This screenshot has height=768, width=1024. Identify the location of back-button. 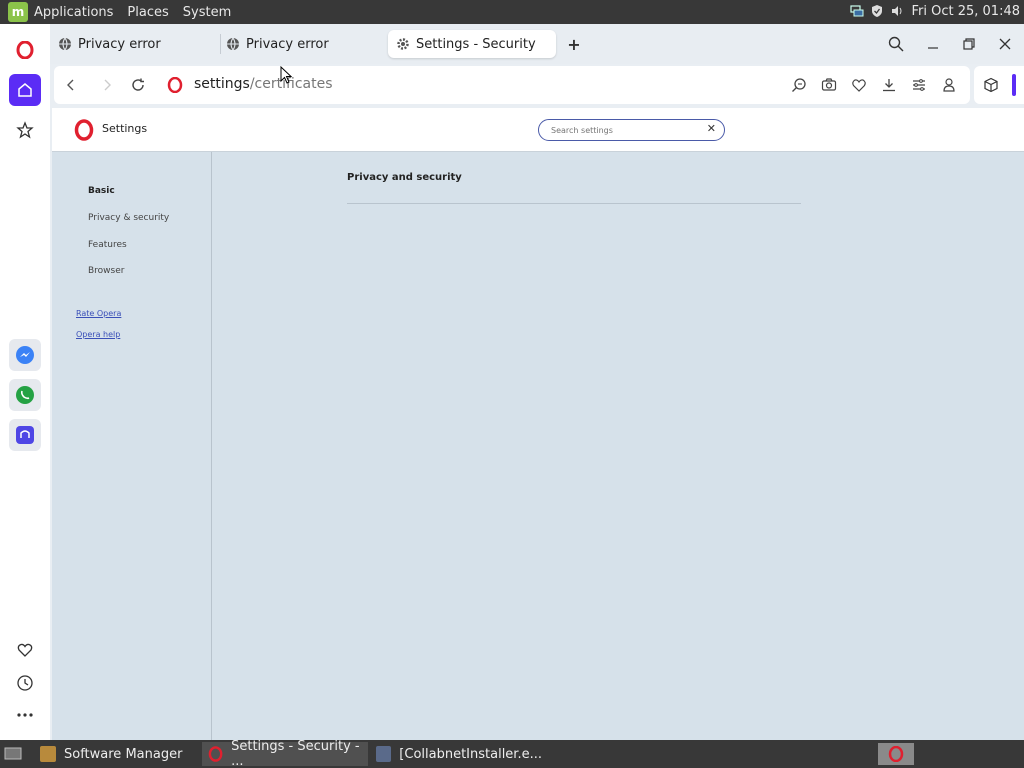
(71, 85).